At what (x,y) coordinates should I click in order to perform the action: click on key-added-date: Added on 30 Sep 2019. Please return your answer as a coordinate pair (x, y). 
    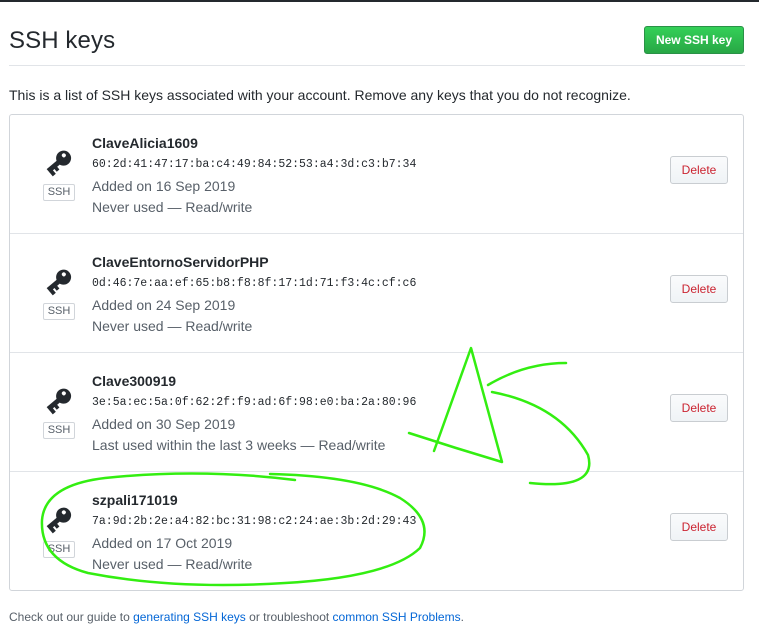
    Looking at the image, I should click on (164, 424).